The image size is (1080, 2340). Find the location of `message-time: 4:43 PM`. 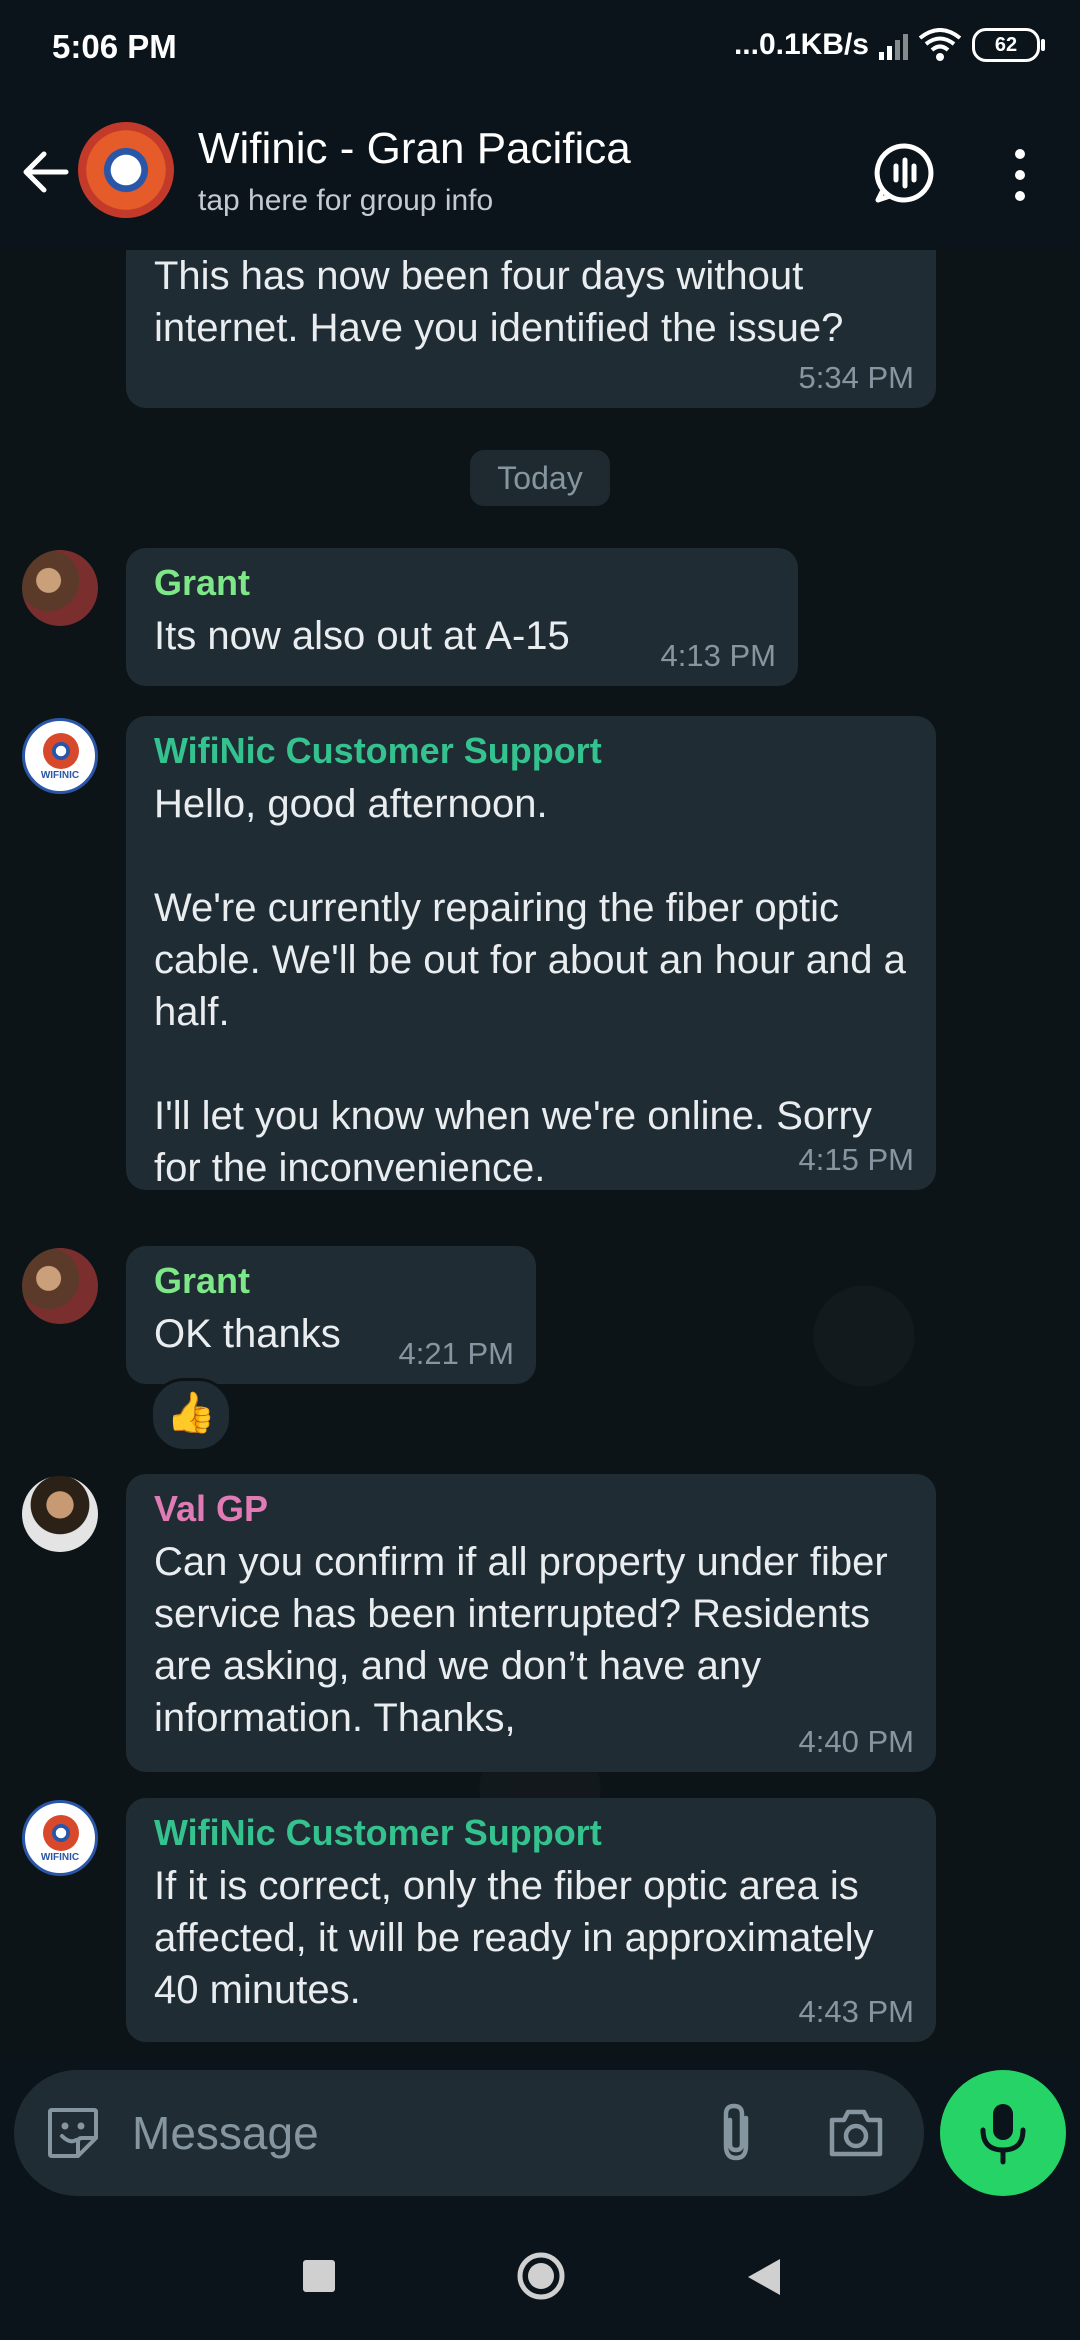

message-time: 4:43 PM is located at coordinates (856, 2011).